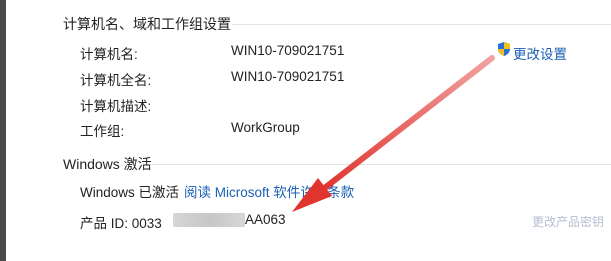  I want to click on activation-section-title: Windows 激活, so click(107, 164).